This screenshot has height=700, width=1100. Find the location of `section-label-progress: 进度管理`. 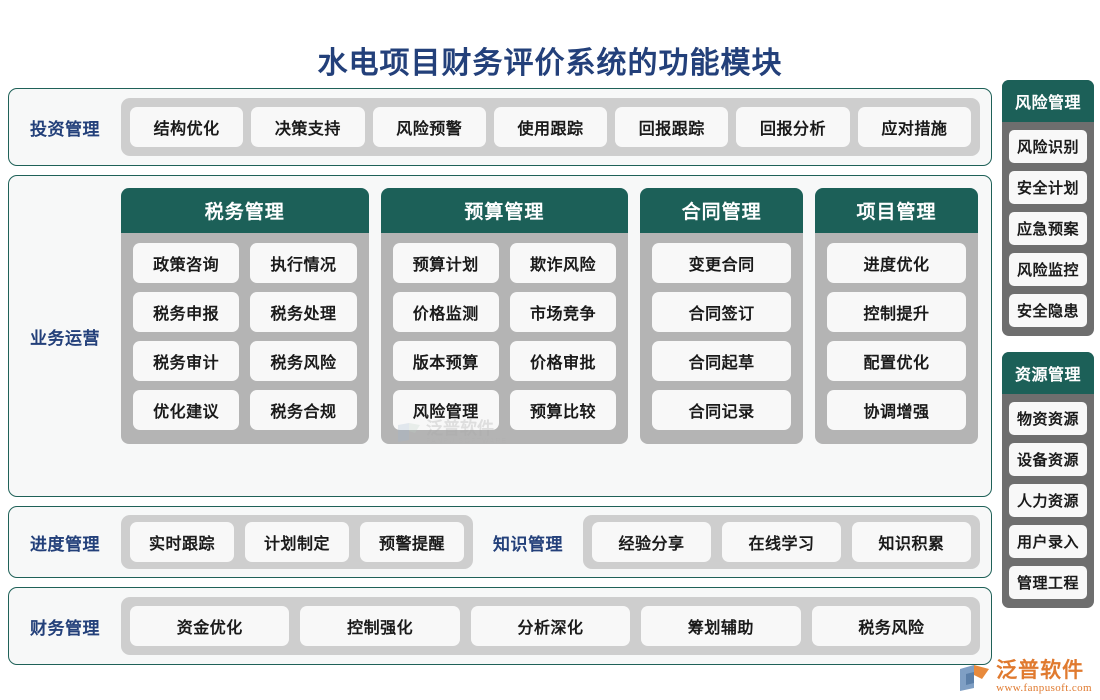

section-label-progress: 进度管理 is located at coordinates (65, 544).